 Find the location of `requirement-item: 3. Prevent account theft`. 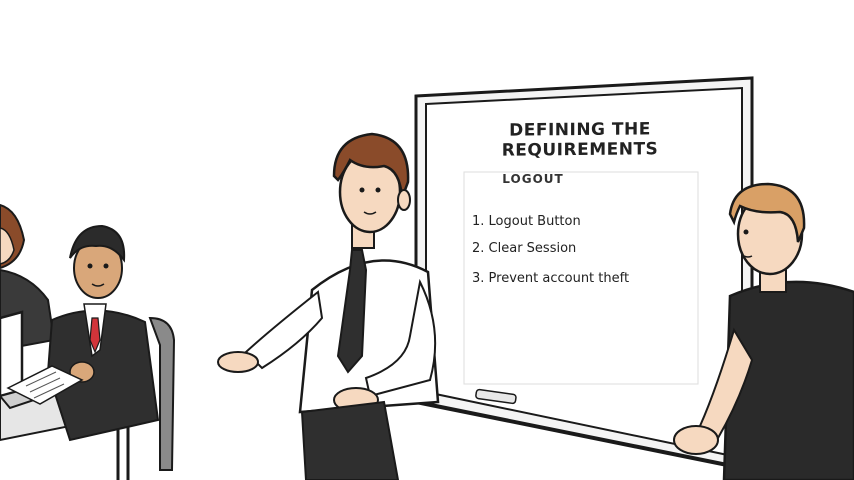

requirement-item: 3. Prevent account theft is located at coordinates (551, 278).